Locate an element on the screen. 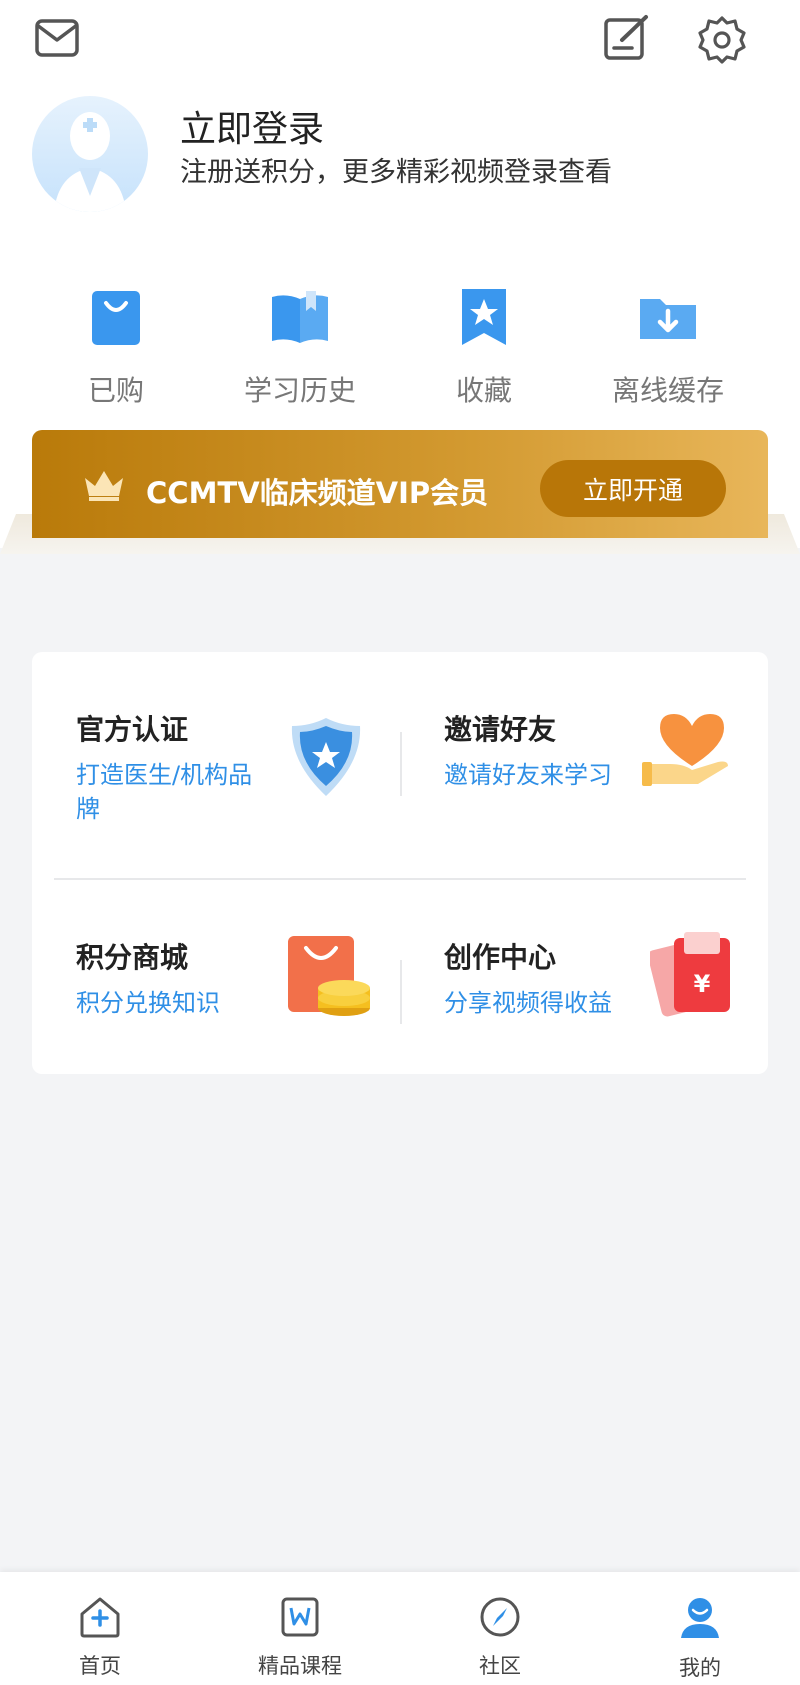  bag-coins-icon is located at coordinates (329, 976).